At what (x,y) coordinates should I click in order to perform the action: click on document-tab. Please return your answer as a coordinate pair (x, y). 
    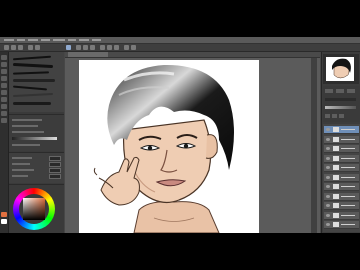
    Looking at the image, I should click on (88, 54).